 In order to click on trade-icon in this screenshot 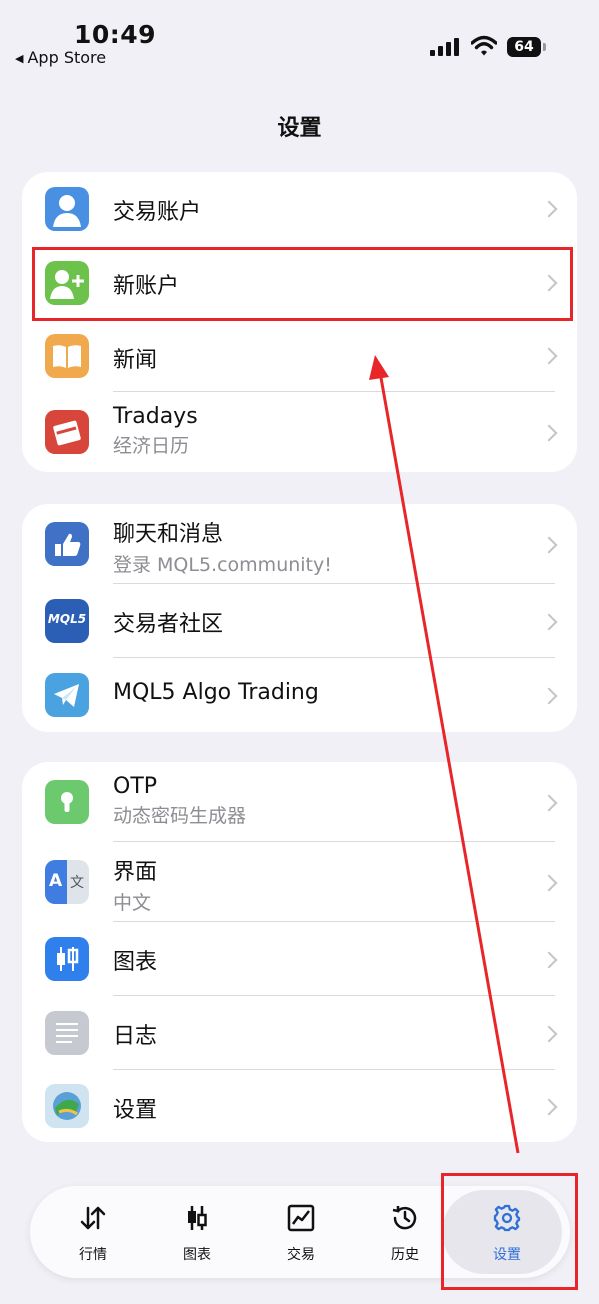, I will do `click(301, 1218)`.